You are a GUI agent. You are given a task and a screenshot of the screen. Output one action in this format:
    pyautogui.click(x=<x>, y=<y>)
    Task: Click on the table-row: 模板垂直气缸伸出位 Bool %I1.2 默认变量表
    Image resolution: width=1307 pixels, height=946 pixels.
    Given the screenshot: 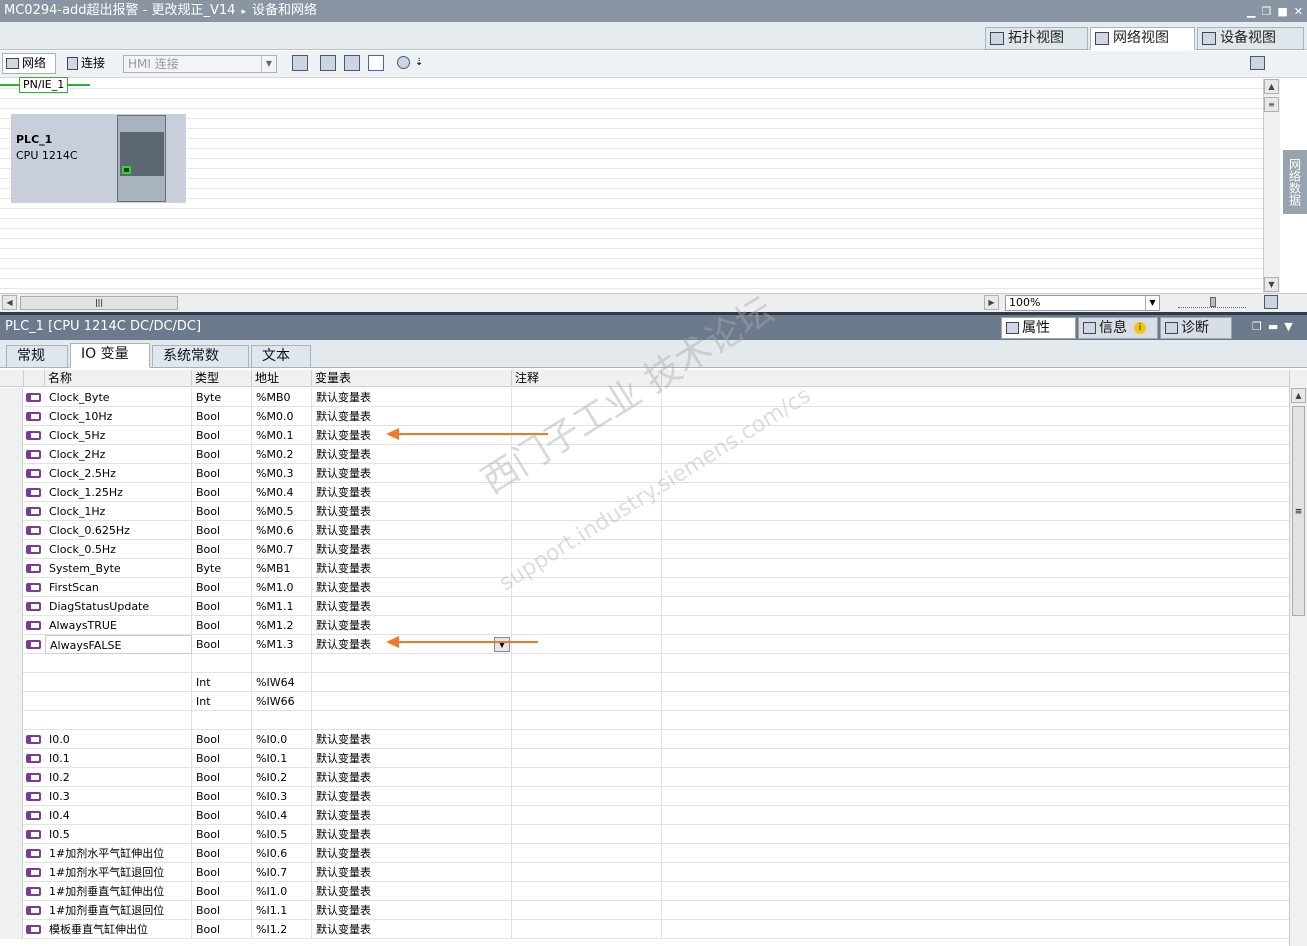 What is the action you would take?
    pyautogui.click(x=644, y=929)
    